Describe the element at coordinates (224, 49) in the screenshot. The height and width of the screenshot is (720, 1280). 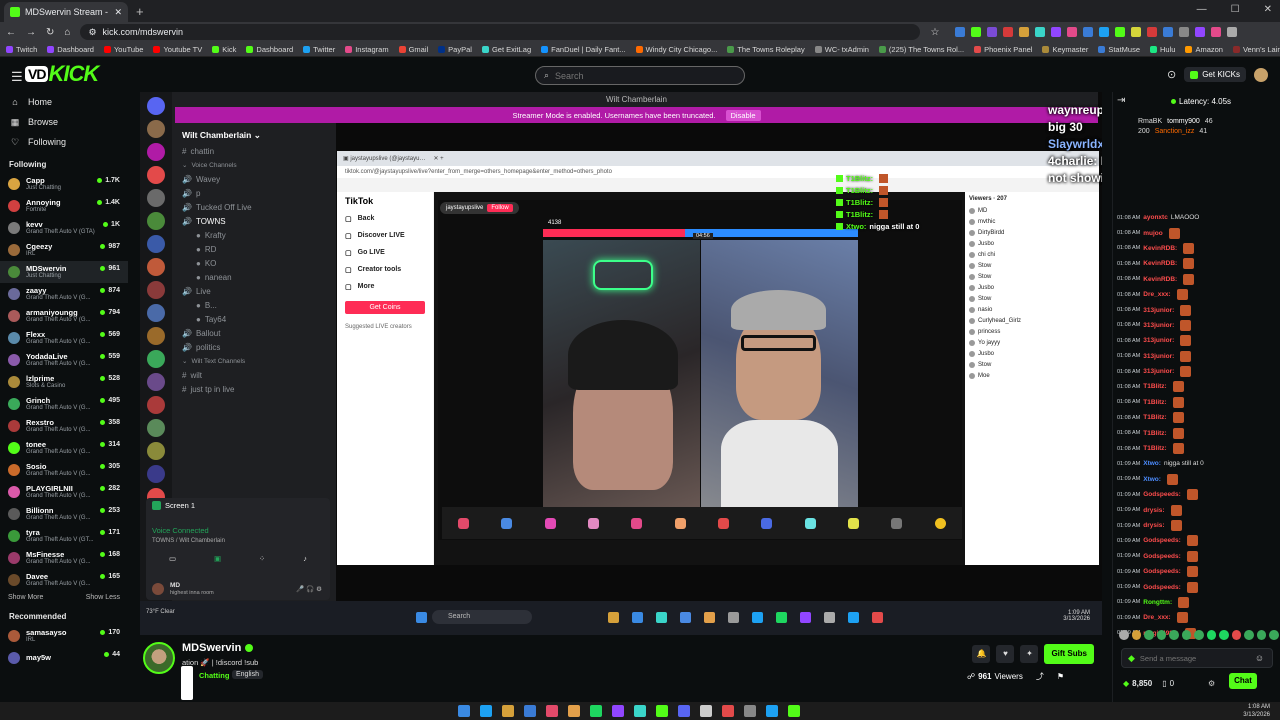
I see `bookmark-item: Kick` at that location.